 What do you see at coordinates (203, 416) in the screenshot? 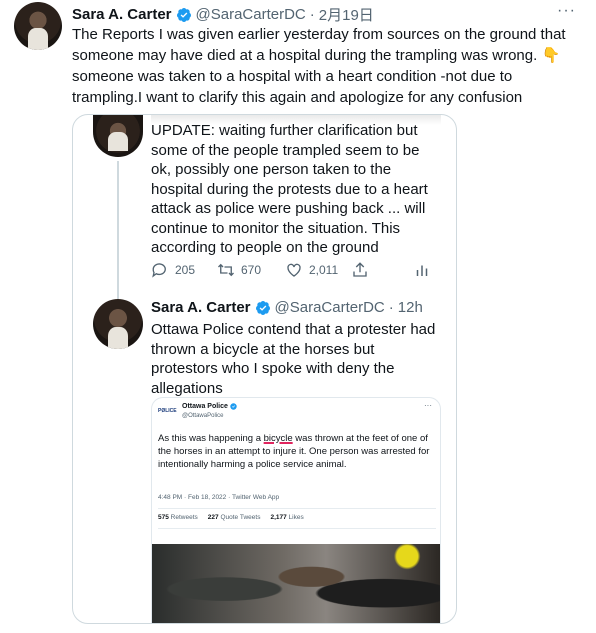
I see `embedded-handle: @OttawaPolice` at bounding box center [203, 416].